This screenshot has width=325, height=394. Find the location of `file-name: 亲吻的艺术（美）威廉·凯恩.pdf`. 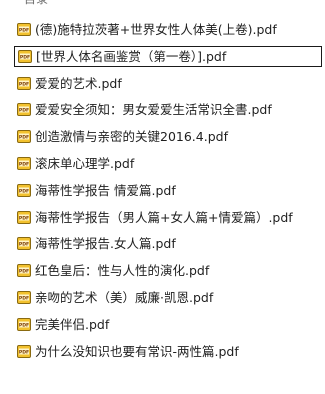

file-name: 亲吻的艺术（美）威廉·凯恩.pdf is located at coordinates (124, 297).